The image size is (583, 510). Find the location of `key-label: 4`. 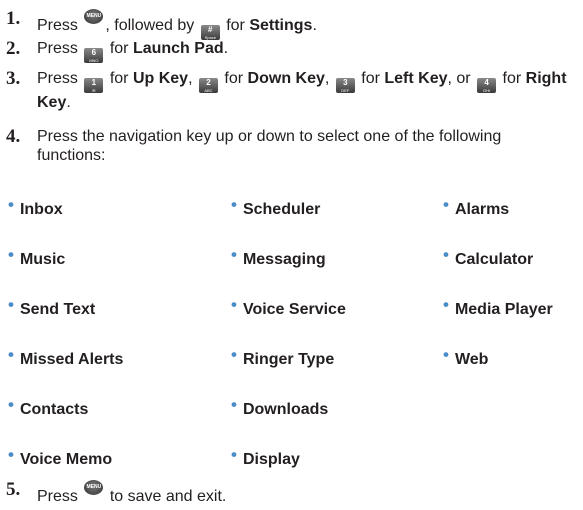

key-label: 4 is located at coordinates (486, 82).